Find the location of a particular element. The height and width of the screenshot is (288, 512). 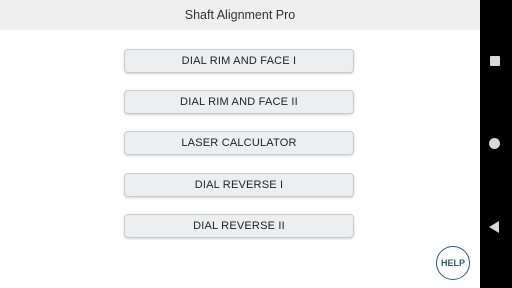

help-button: HELP is located at coordinates (453, 263).